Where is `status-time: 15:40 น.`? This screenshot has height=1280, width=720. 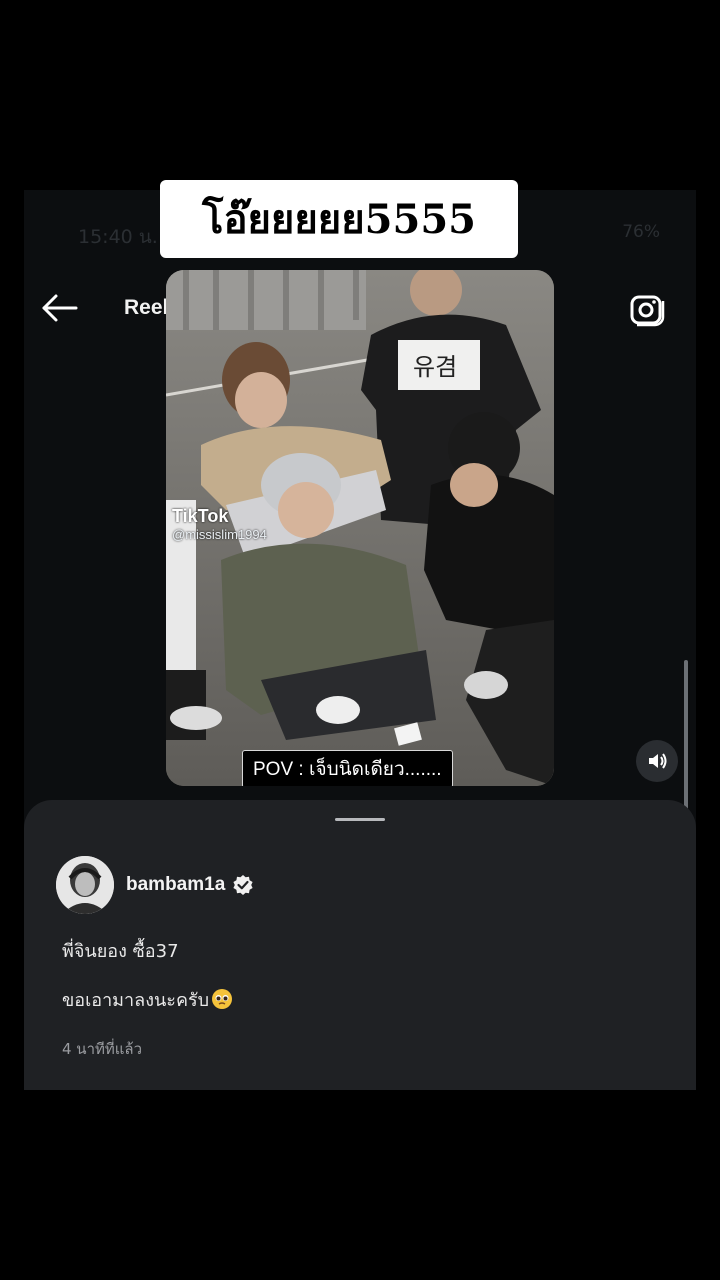
status-time: 15:40 น. is located at coordinates (118, 237).